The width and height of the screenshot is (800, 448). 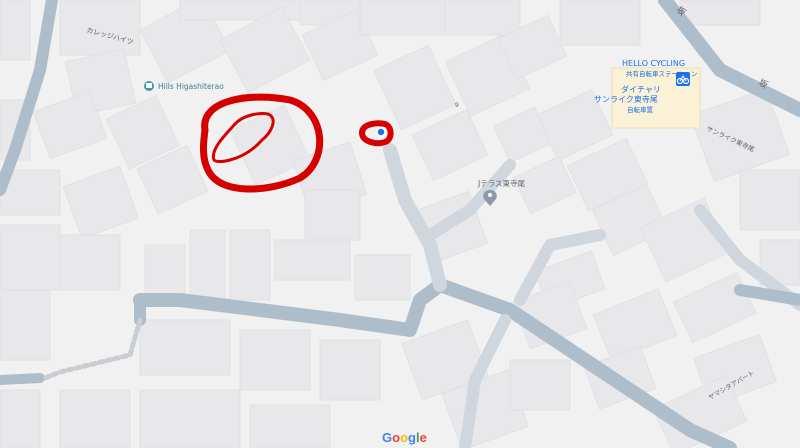 What do you see at coordinates (626, 99) in the screenshot?
I see `biz-name2: サンライク東寺尾` at bounding box center [626, 99].